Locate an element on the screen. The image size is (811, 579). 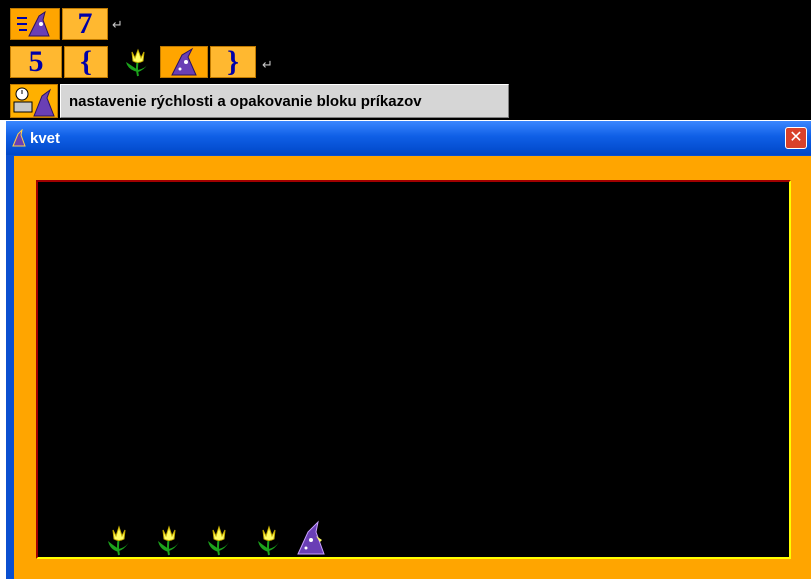
close-icon: ✕ is located at coordinates (796, 137).